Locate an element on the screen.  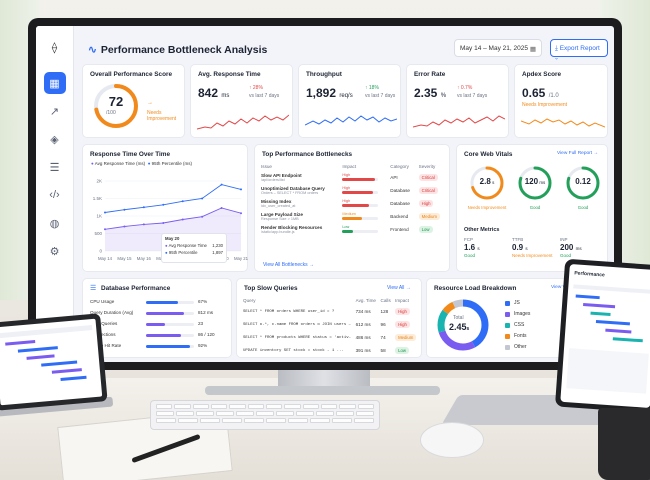
kpi-compare: vs last 7 days is located at coordinates (472, 96).